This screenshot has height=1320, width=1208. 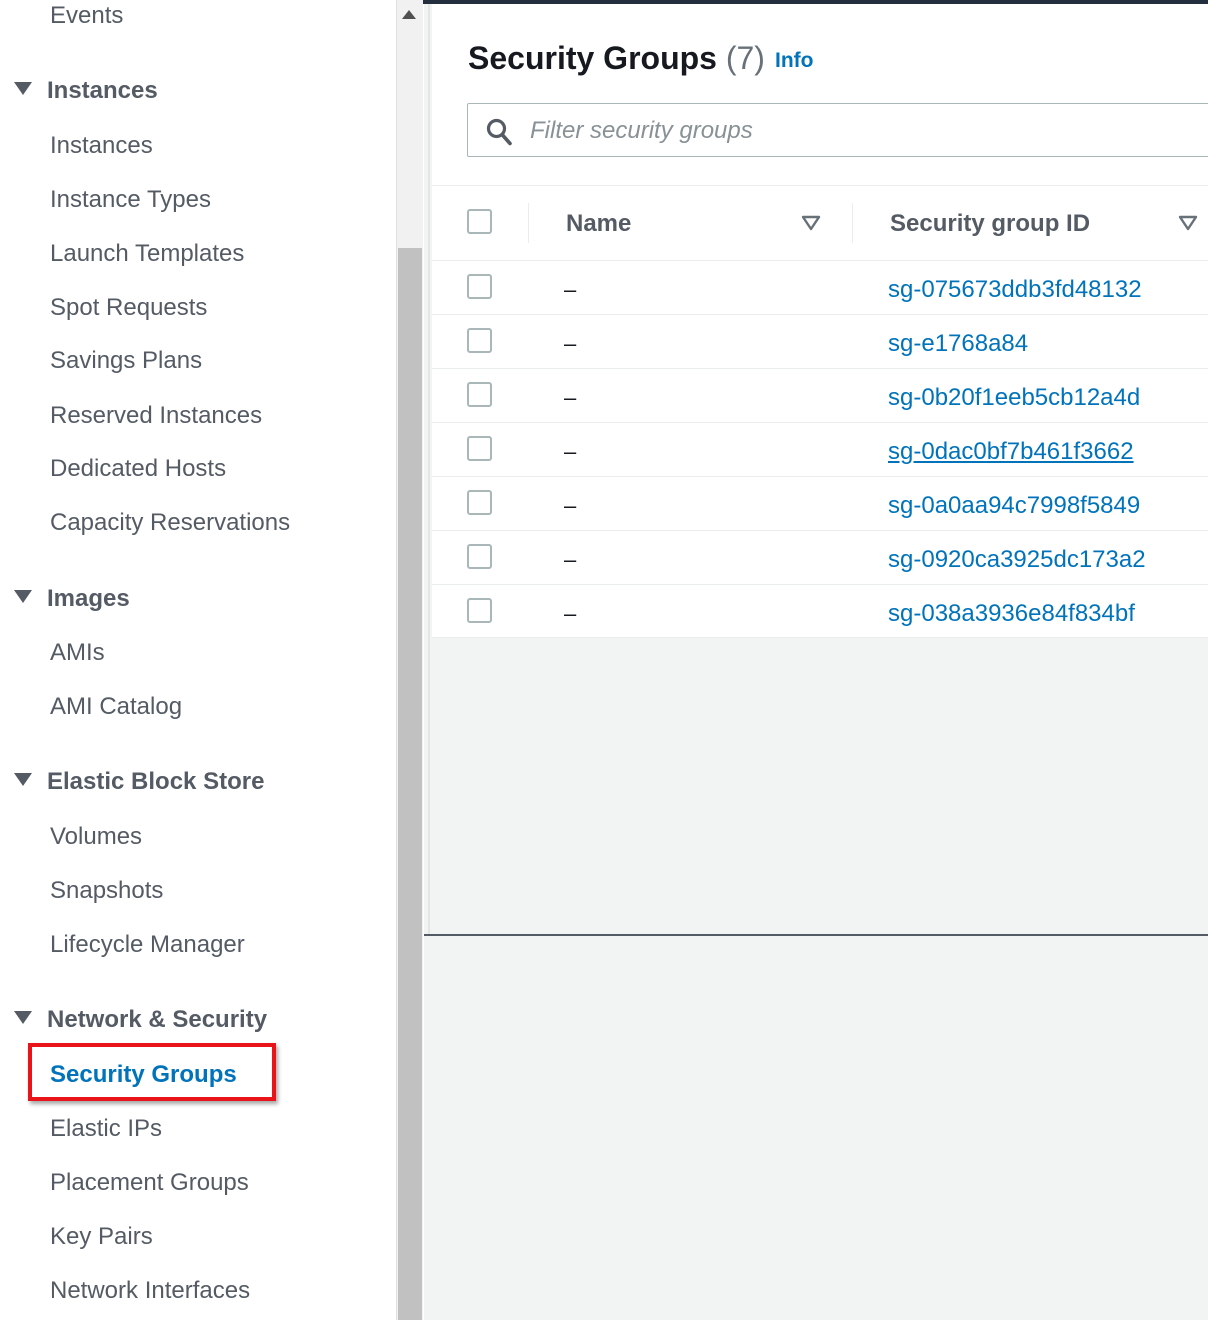 I want to click on search-input, so click(x=830, y=131).